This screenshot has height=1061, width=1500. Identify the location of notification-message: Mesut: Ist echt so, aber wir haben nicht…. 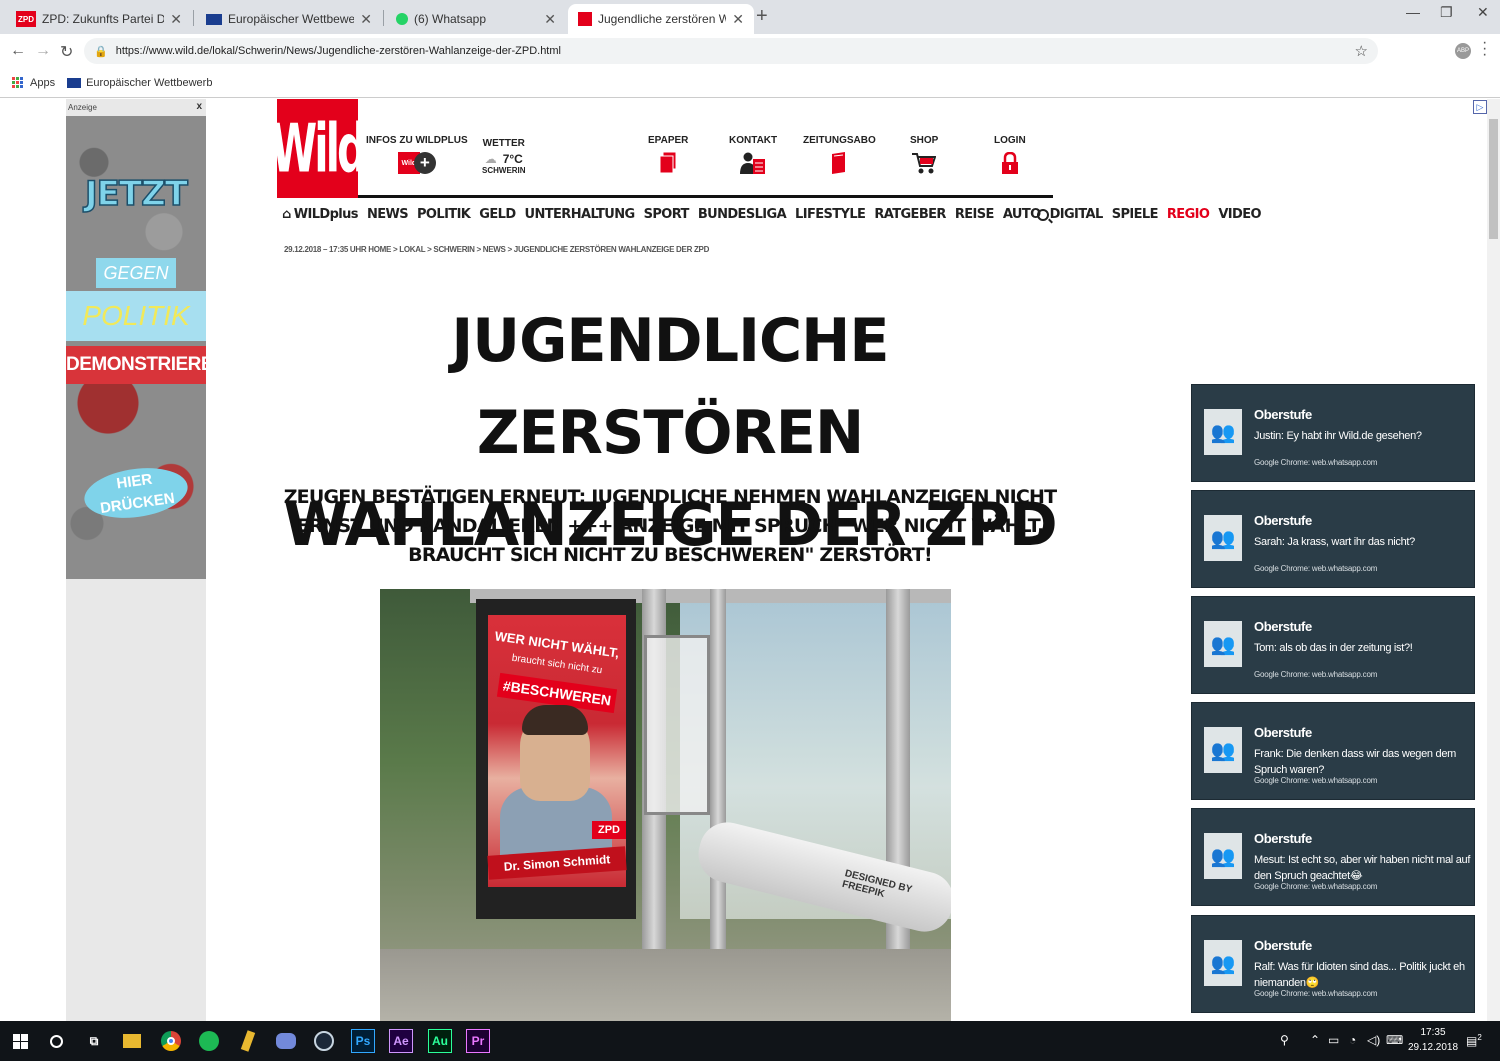
(1362, 868).